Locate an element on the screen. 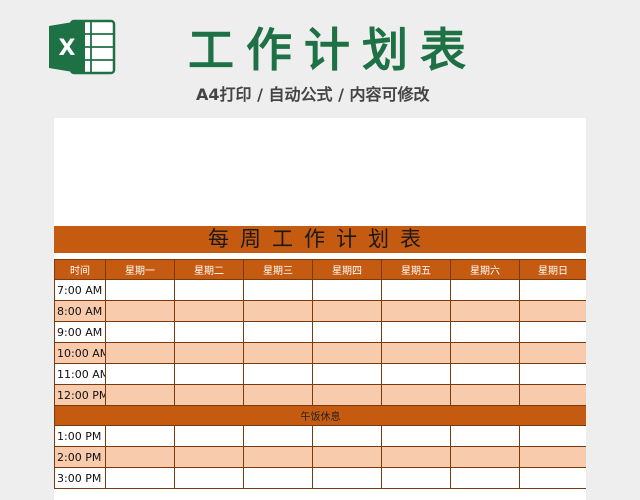 The image size is (640, 500). column-header-day: 星期四 is located at coordinates (347, 269).